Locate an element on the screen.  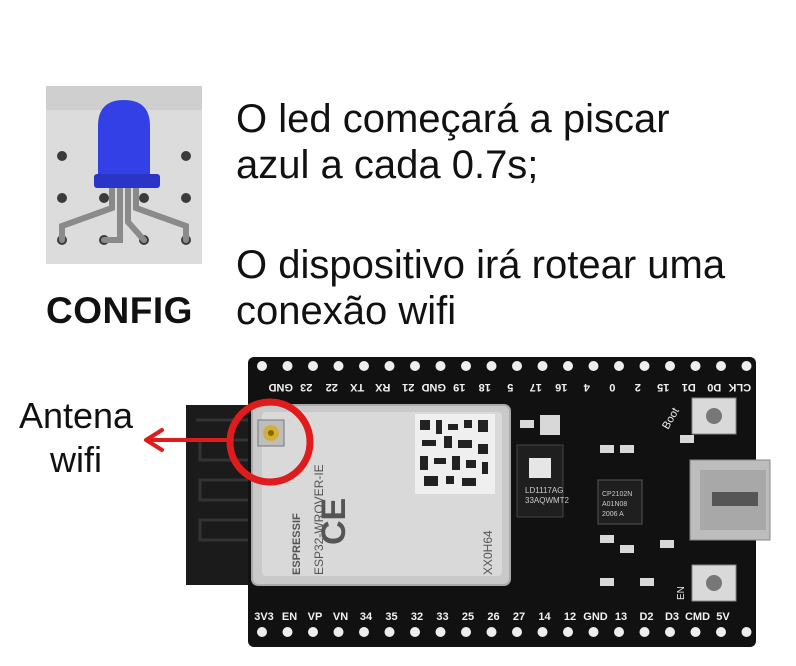
top-pin-label: 0 is located at coordinates (612, 387).